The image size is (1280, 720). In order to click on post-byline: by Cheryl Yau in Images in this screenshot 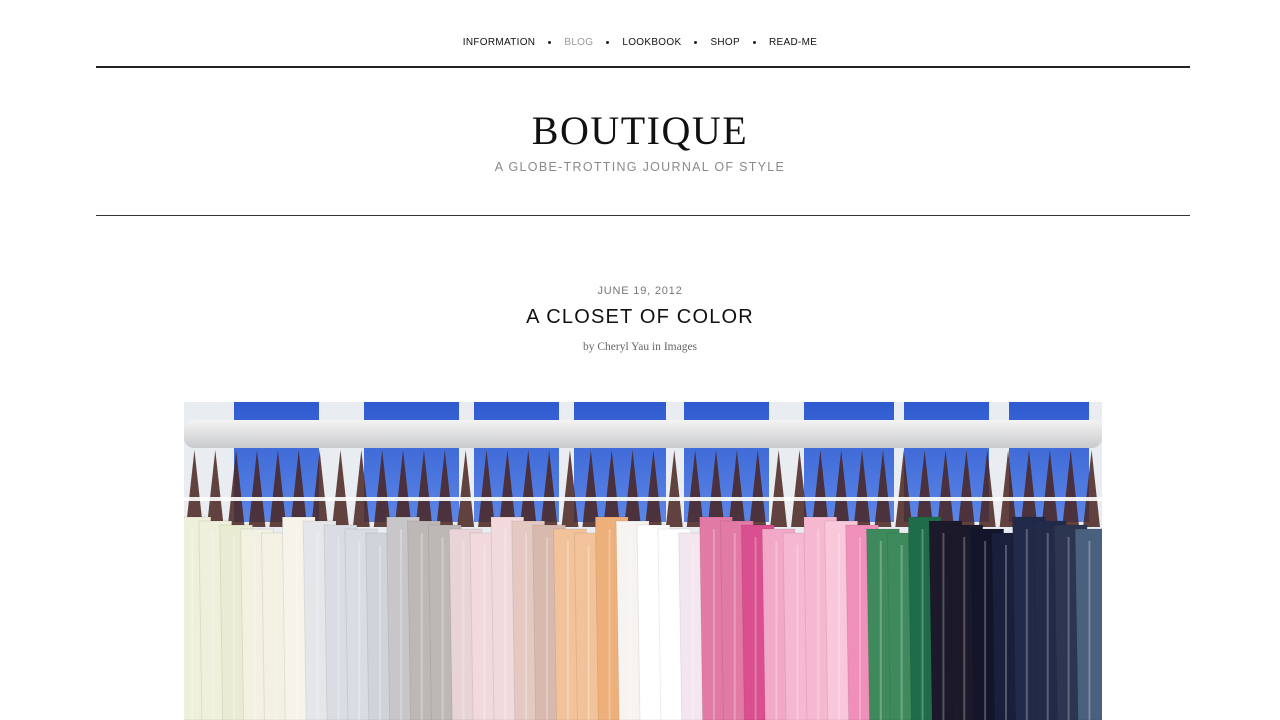, I will do `click(640, 347)`.